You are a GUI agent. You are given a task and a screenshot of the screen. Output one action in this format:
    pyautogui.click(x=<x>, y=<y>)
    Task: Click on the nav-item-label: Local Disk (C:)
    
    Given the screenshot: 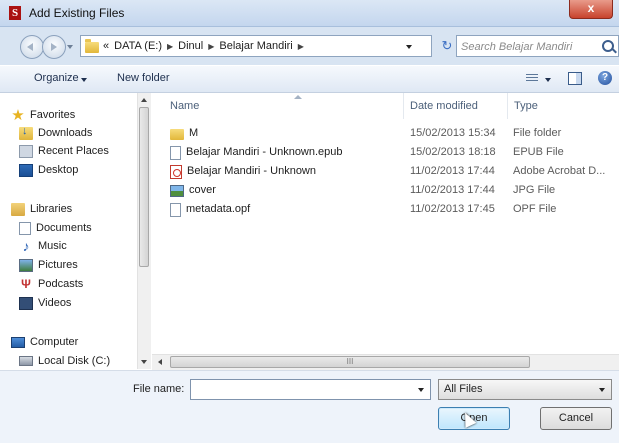 What is the action you would take?
    pyautogui.click(x=74, y=361)
    